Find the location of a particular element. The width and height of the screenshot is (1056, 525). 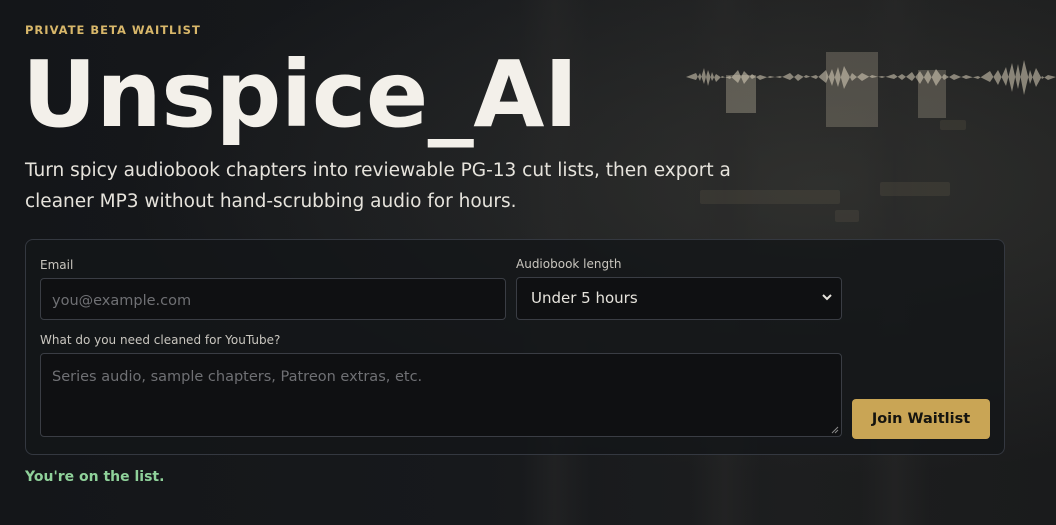

eyebrow-label: PRIVATE BETA WAITLIST is located at coordinates (113, 30).